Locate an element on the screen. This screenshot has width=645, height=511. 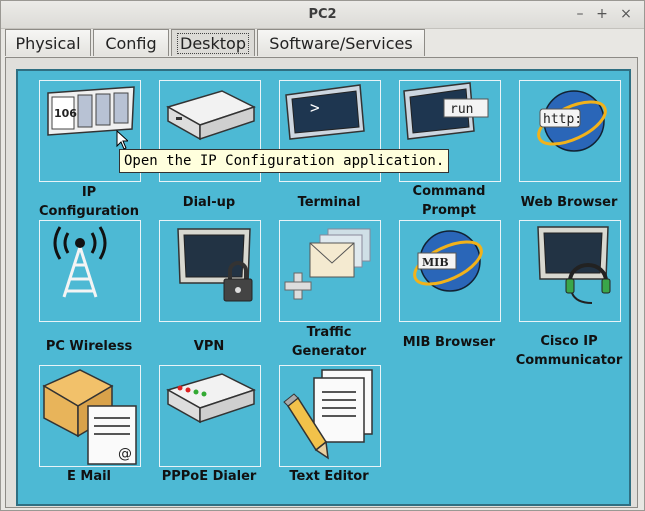
mib-browser-label: MIB Browser is located at coordinates (449, 342).